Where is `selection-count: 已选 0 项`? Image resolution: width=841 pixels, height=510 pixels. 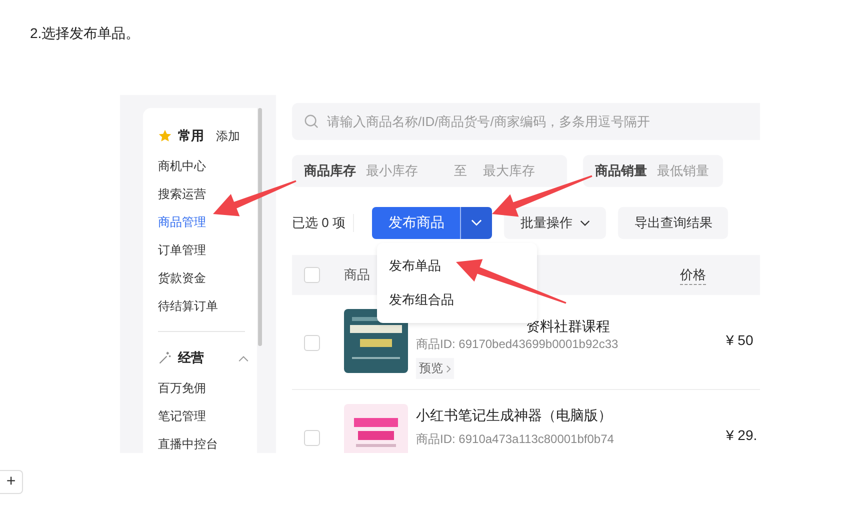 selection-count: 已选 0 项 is located at coordinates (323, 223).